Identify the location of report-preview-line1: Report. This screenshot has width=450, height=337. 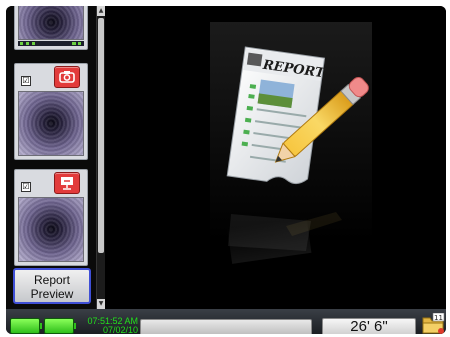
(52, 280).